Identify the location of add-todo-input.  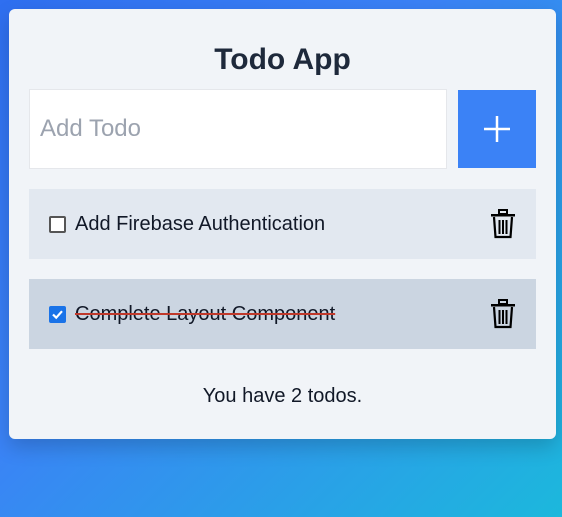
(238, 129).